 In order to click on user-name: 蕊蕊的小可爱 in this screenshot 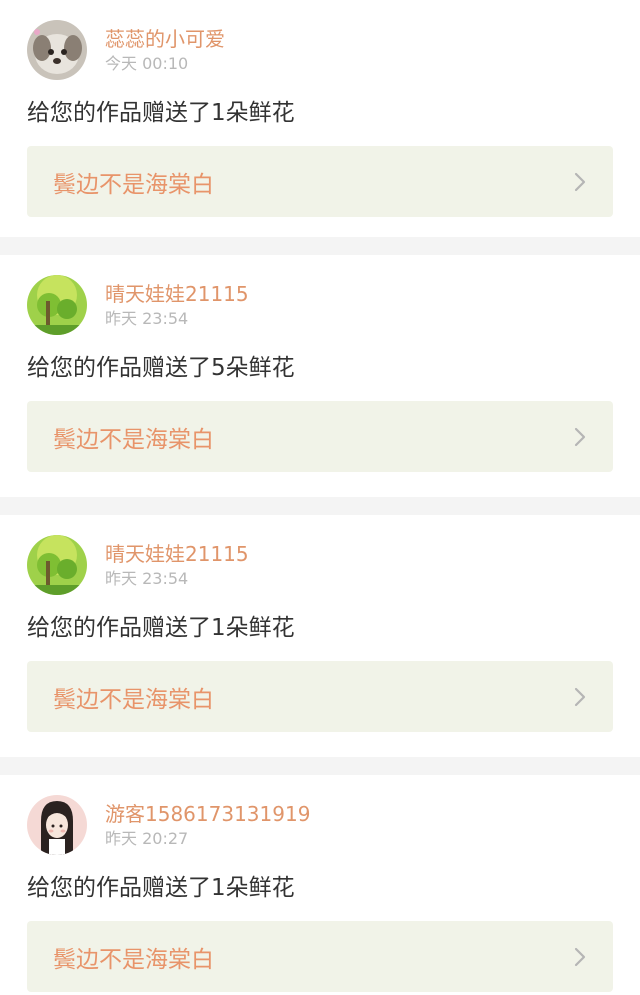, I will do `click(165, 39)`.